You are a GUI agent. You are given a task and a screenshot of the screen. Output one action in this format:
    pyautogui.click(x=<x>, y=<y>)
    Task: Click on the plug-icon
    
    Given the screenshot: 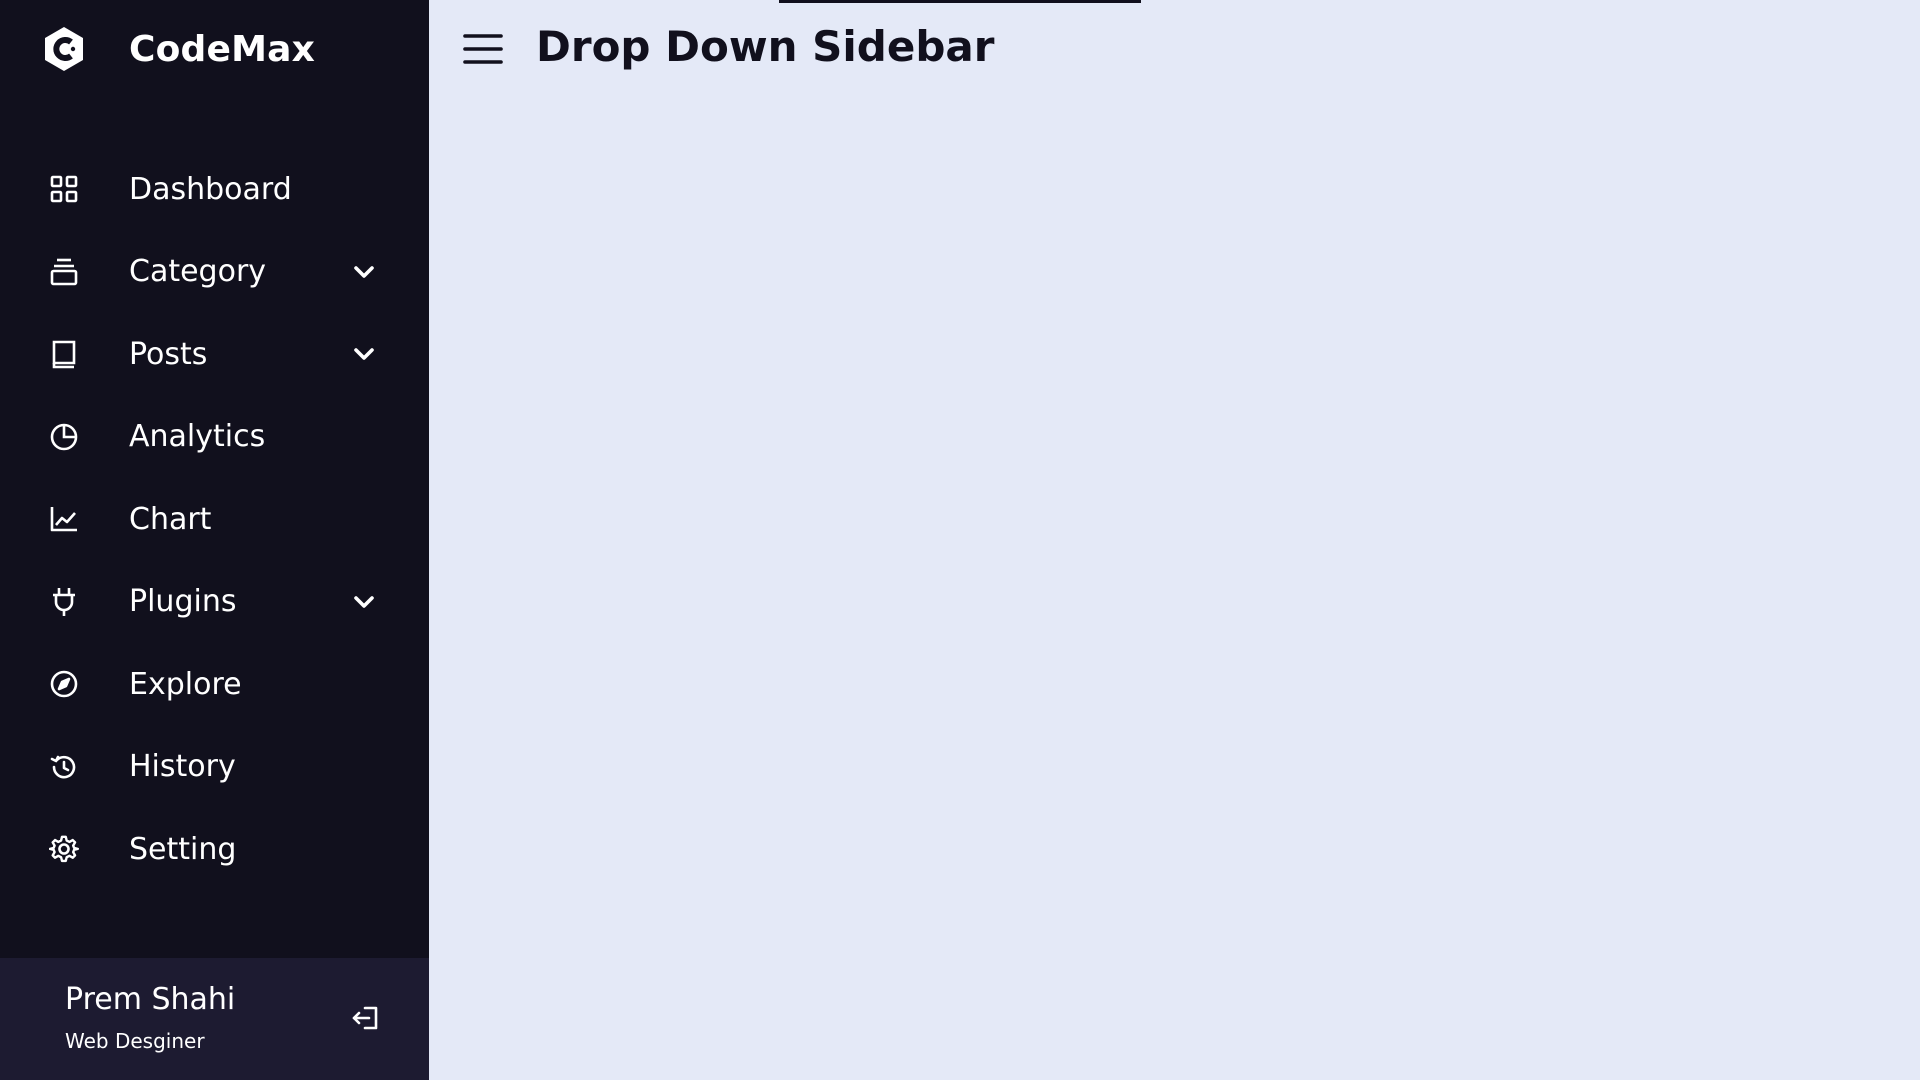 What is the action you would take?
    pyautogui.click(x=64, y=602)
    